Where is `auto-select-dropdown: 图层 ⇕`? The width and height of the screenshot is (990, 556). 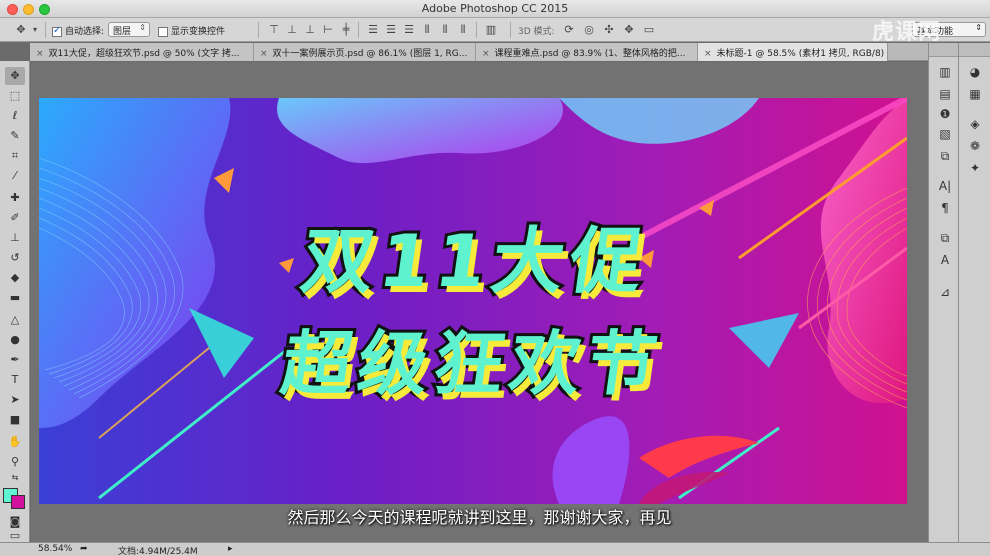
auto-select-dropdown: 图层 ⇕ is located at coordinates (129, 29).